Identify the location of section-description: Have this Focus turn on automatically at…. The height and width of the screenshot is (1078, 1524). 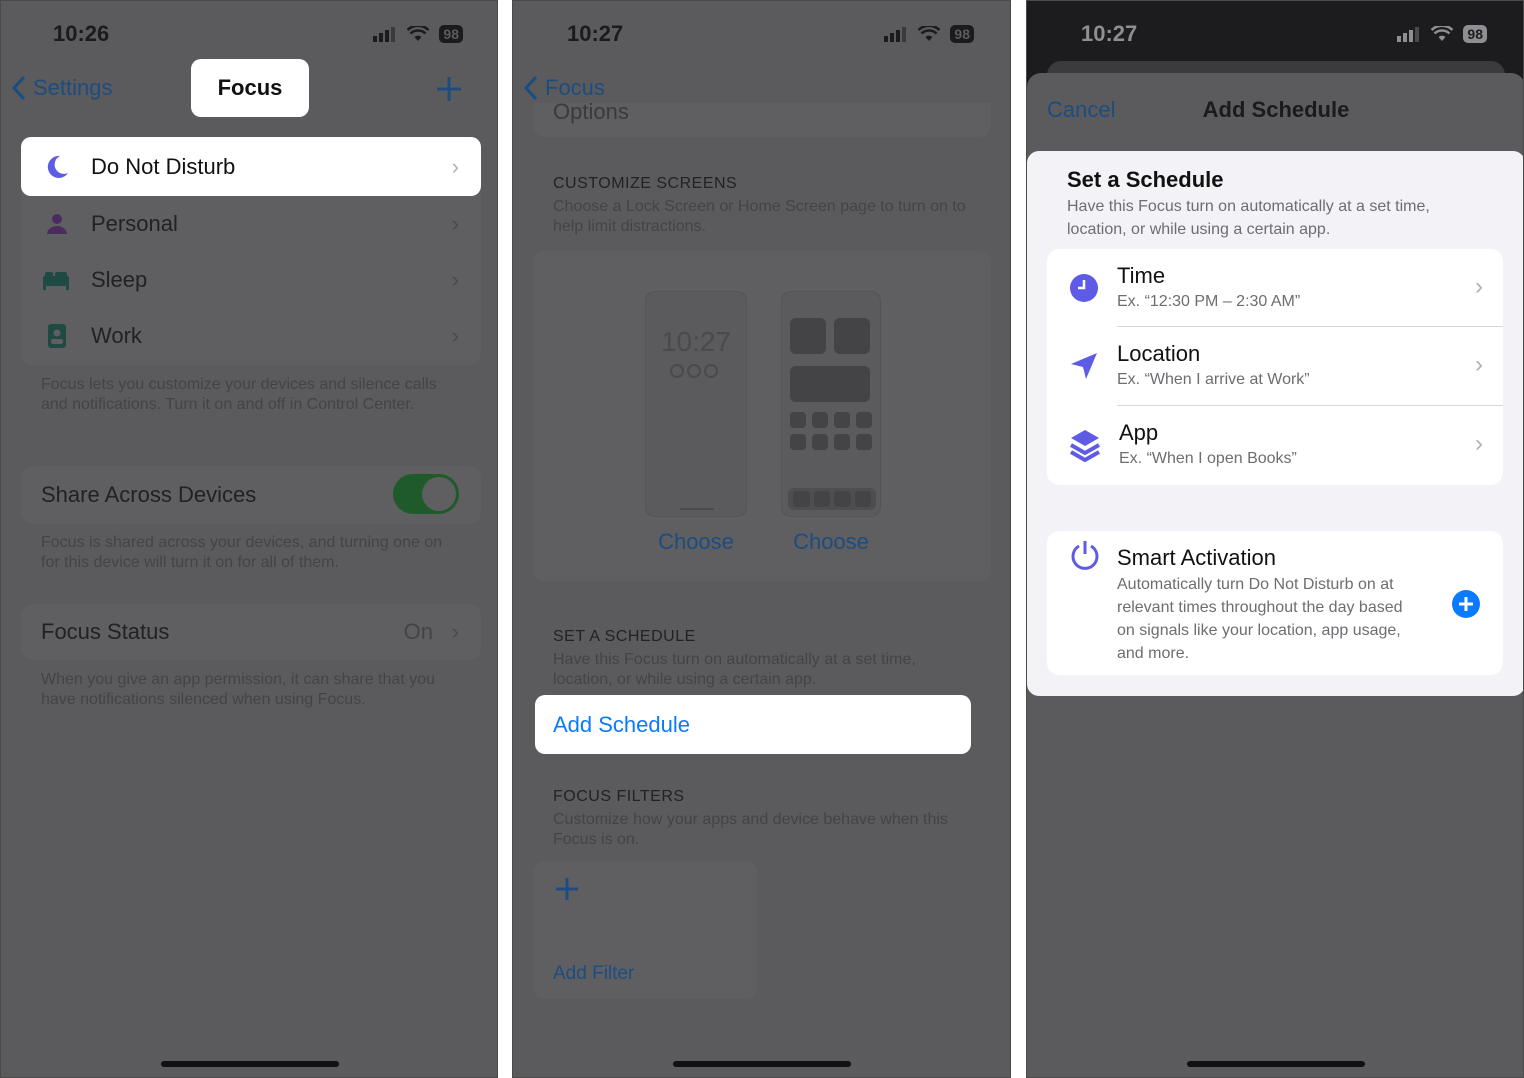
(1248, 218).